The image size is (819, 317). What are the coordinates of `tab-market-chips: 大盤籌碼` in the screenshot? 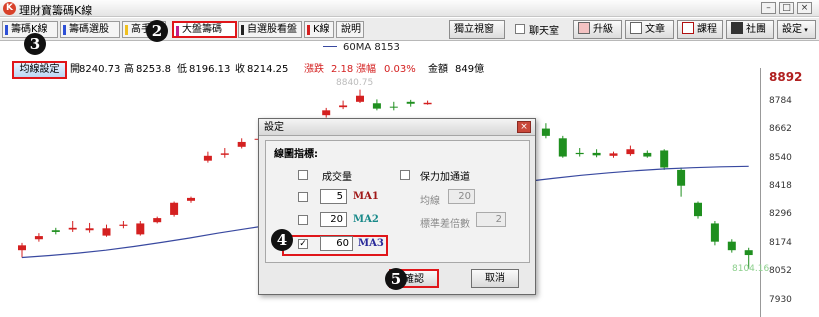 It's located at (204, 29).